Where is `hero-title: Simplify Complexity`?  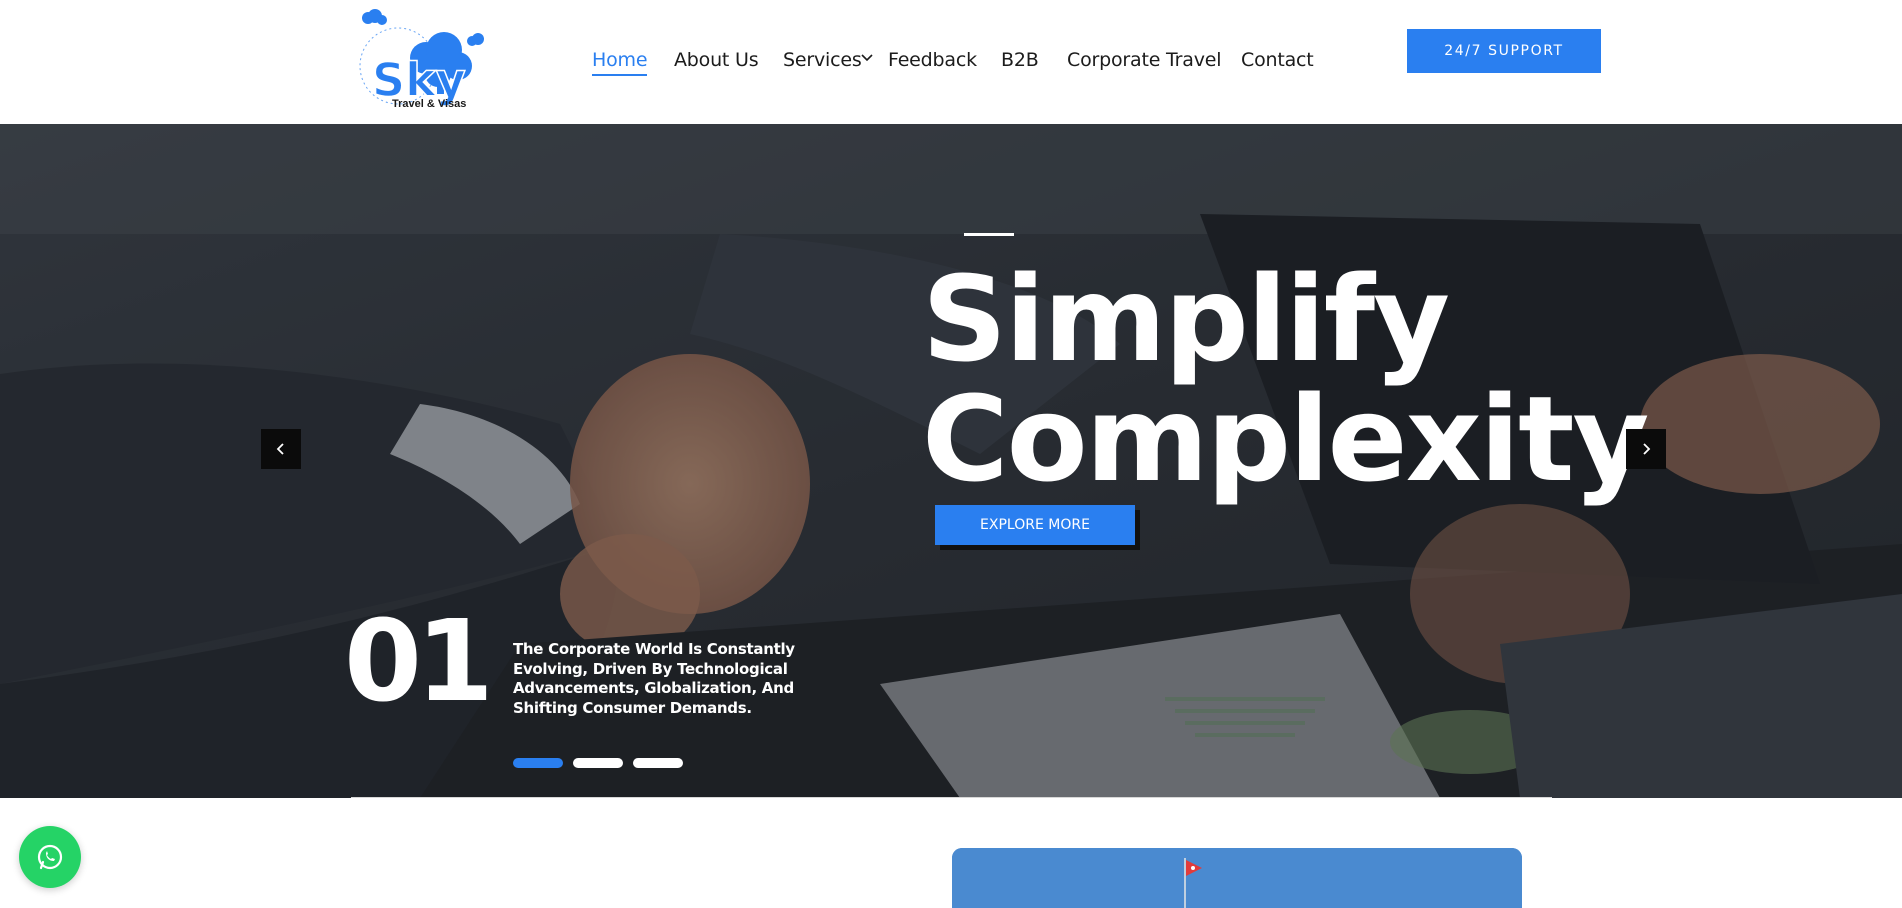 hero-title: Simplify Complexity is located at coordinates (1285, 379).